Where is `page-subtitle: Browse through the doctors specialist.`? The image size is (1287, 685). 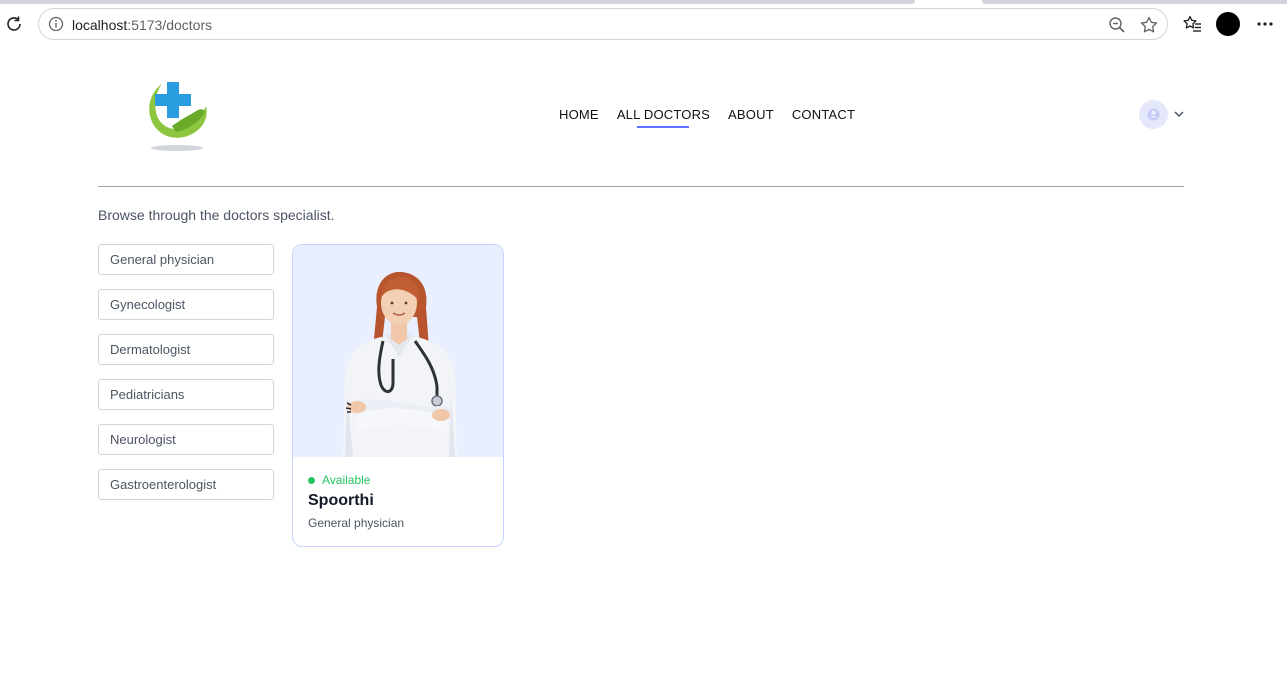 page-subtitle: Browse through the doctors specialist. is located at coordinates (216, 215).